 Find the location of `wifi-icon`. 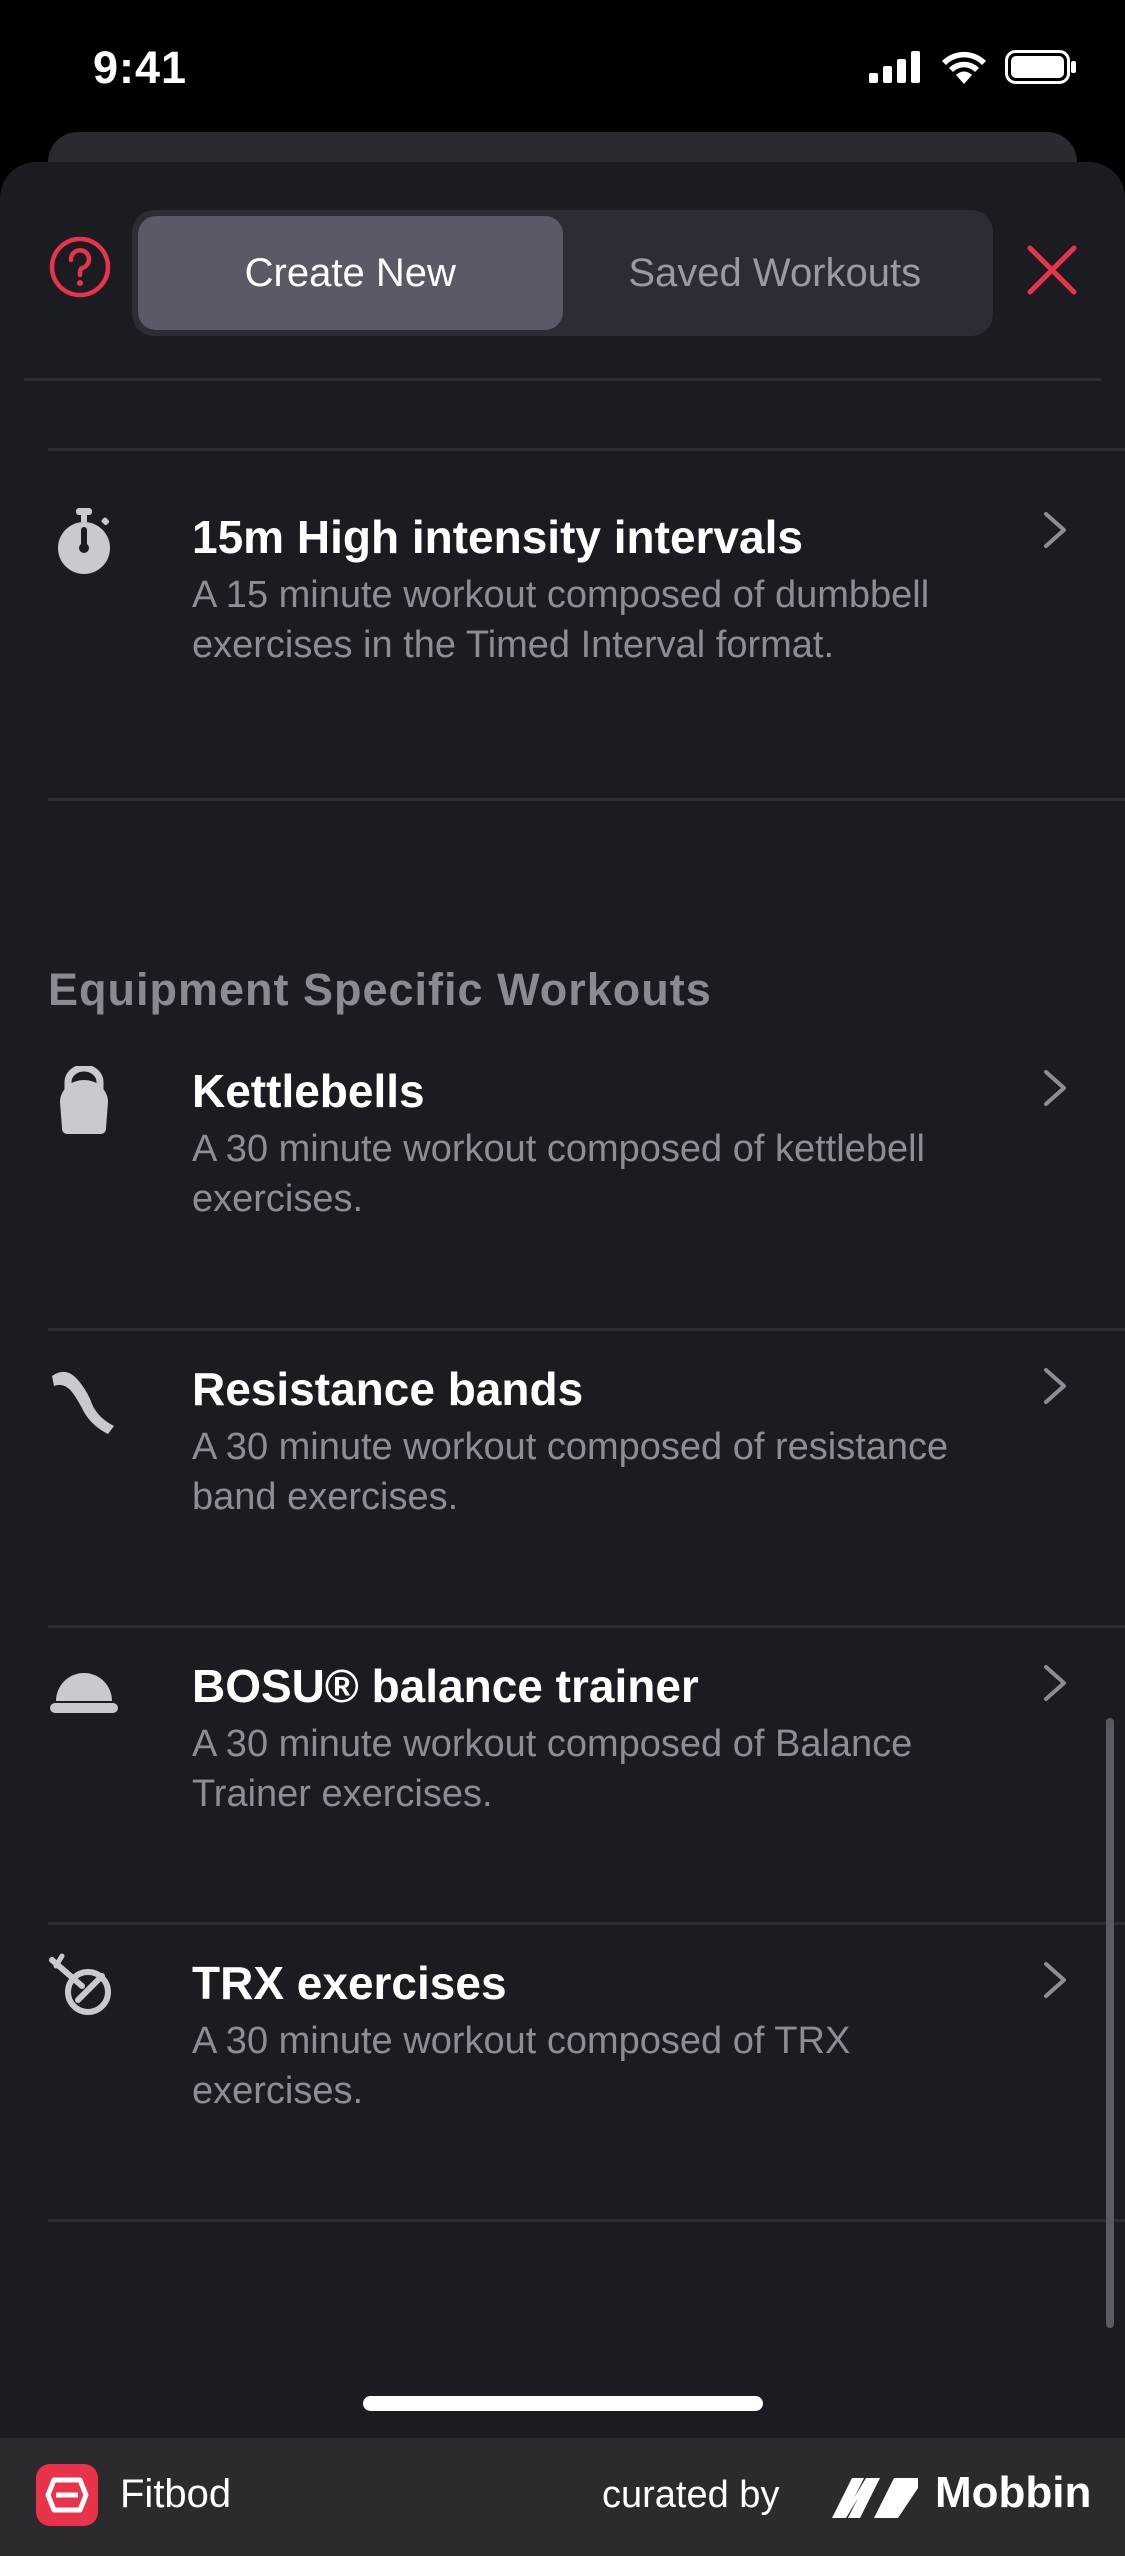

wifi-icon is located at coordinates (964, 67).